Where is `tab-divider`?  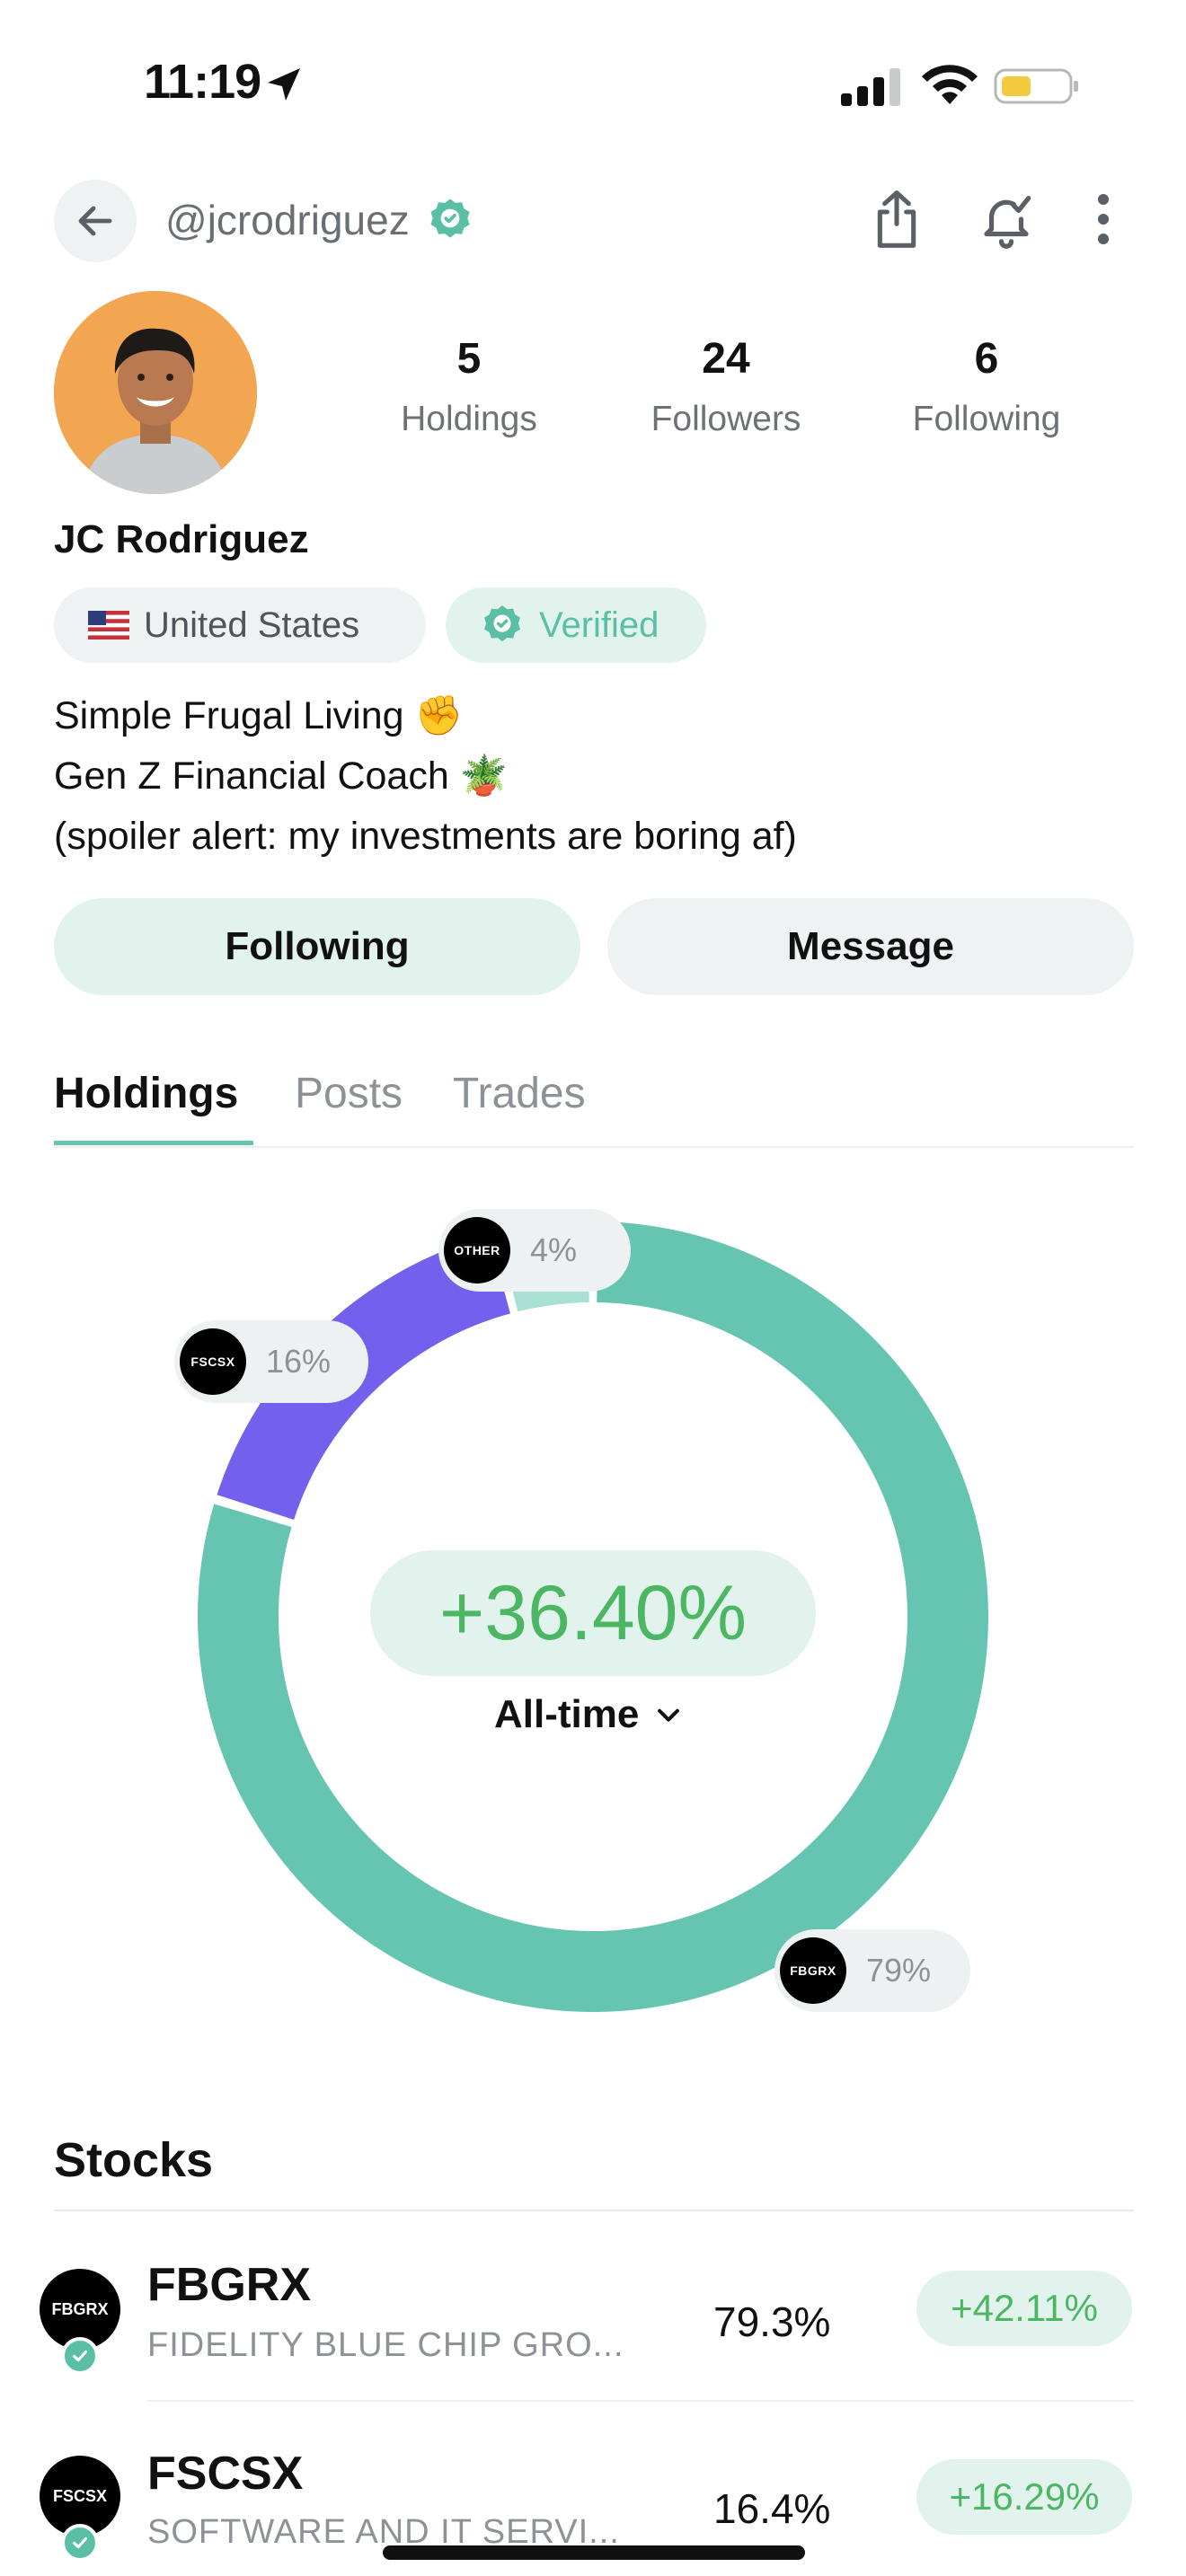 tab-divider is located at coordinates (594, 1147).